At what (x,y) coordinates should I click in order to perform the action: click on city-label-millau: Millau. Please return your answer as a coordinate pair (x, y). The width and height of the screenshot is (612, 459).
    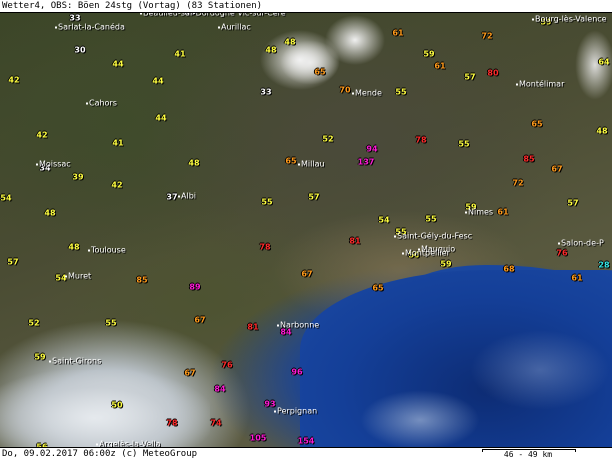
    Looking at the image, I should click on (311, 164).